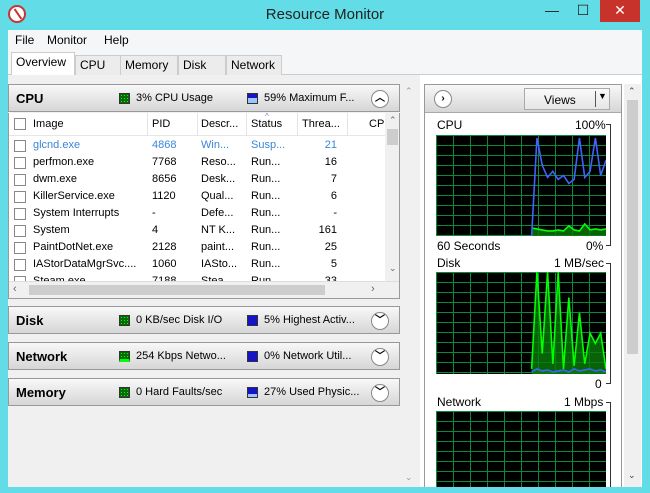  Describe the element at coordinates (48, 124) in the screenshot. I see `col-image: Image` at that location.